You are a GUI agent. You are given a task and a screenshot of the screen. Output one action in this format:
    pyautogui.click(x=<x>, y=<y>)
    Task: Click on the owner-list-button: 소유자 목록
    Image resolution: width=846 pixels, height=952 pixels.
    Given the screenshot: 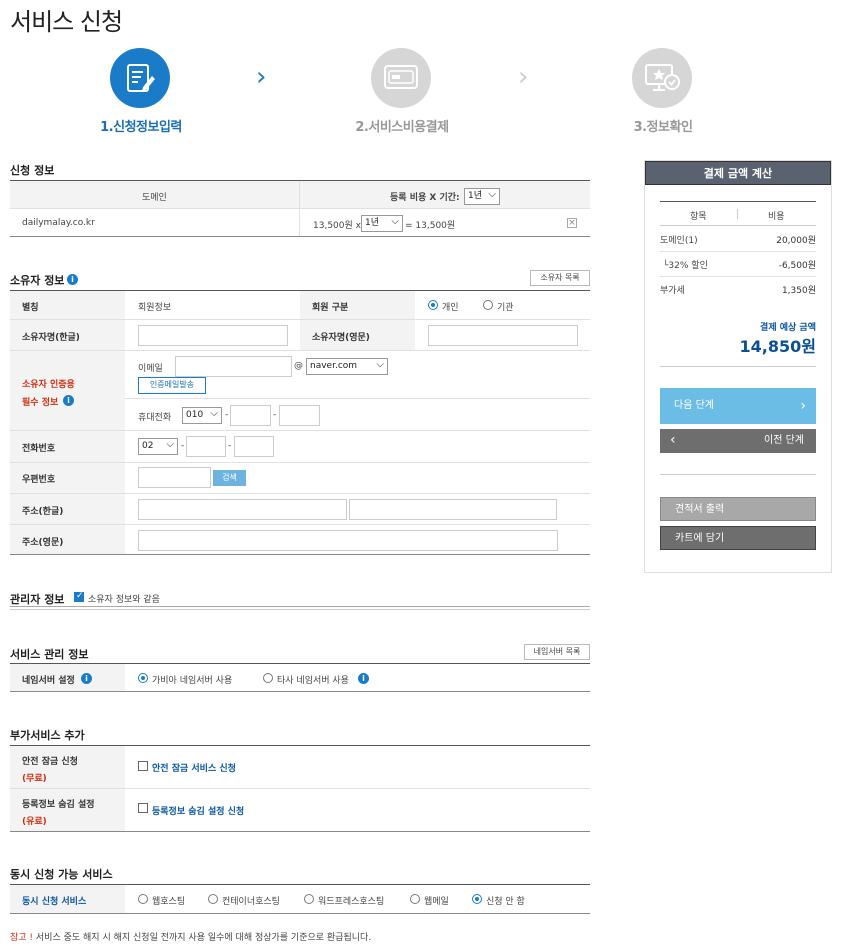 What is the action you would take?
    pyautogui.click(x=560, y=278)
    